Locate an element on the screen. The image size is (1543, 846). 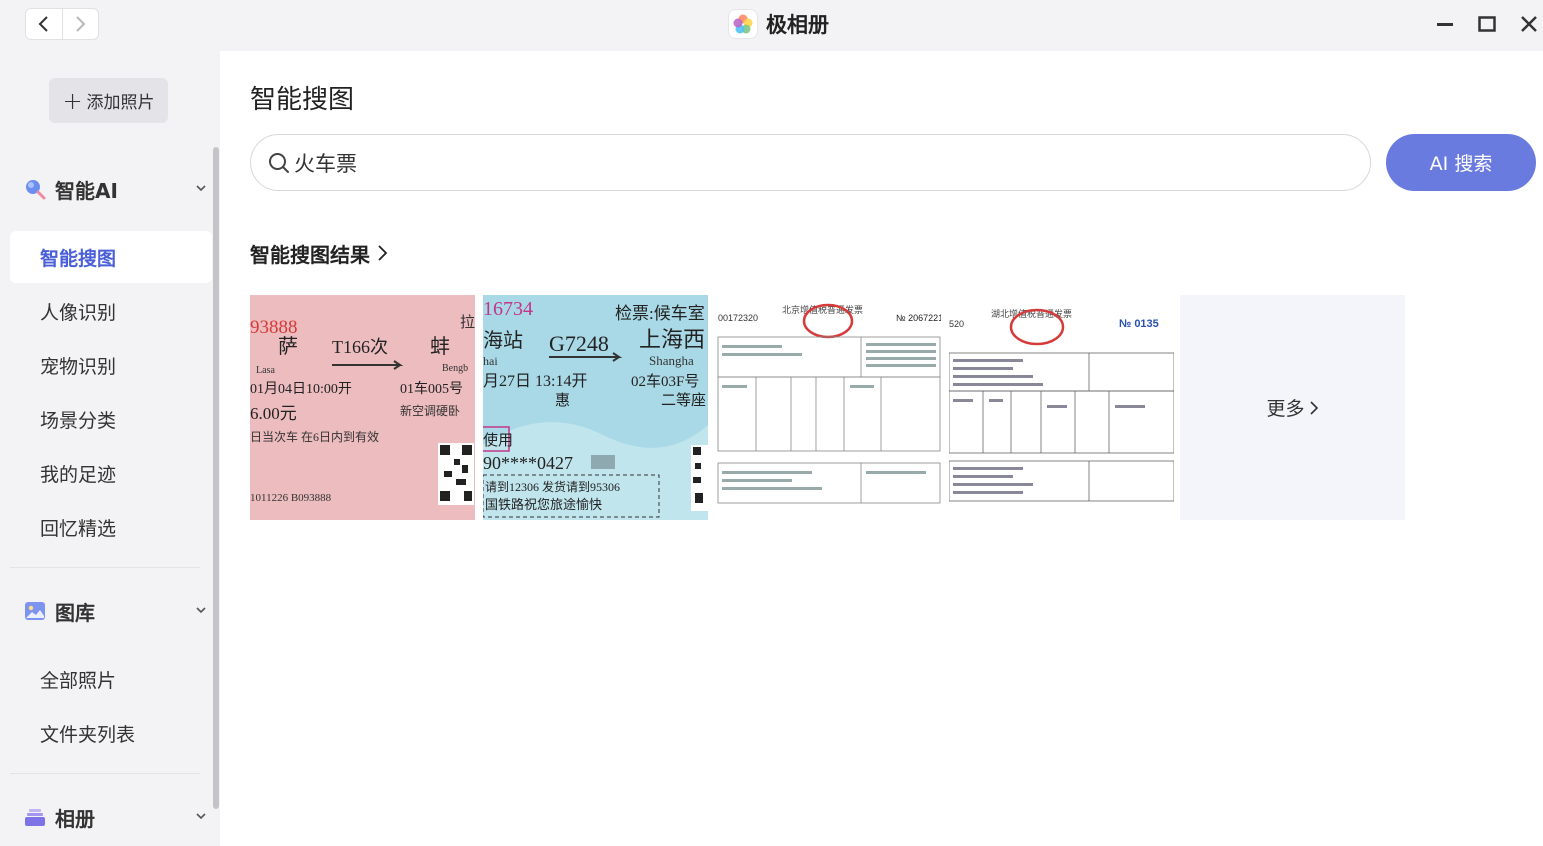
result-thumbnail-invoice-beijing: 00172320 北京增值税普通发票 № 2067221 is located at coordinates (828, 407).